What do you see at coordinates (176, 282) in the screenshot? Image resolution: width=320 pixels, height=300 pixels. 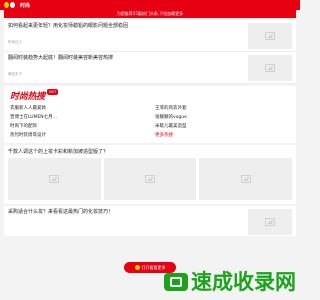 I see `watermark-logo-icon` at bounding box center [176, 282].